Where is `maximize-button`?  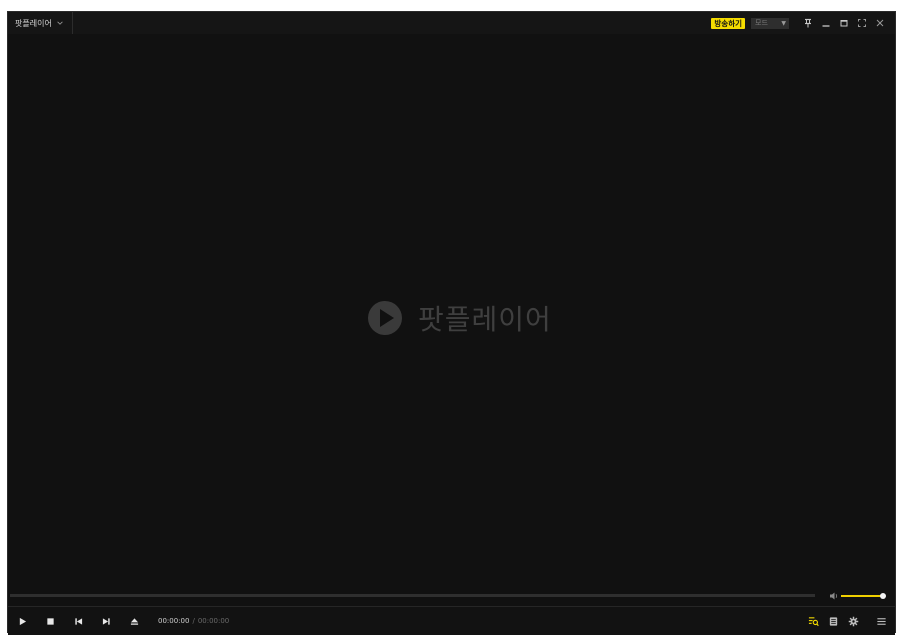 maximize-button is located at coordinates (844, 23).